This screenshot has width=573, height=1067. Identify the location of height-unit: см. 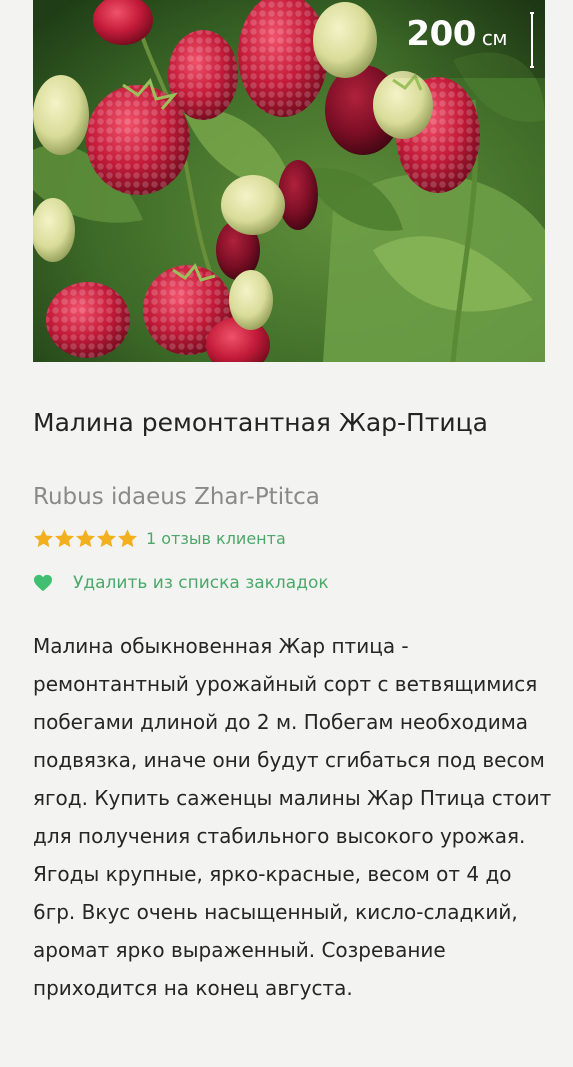
(494, 38).